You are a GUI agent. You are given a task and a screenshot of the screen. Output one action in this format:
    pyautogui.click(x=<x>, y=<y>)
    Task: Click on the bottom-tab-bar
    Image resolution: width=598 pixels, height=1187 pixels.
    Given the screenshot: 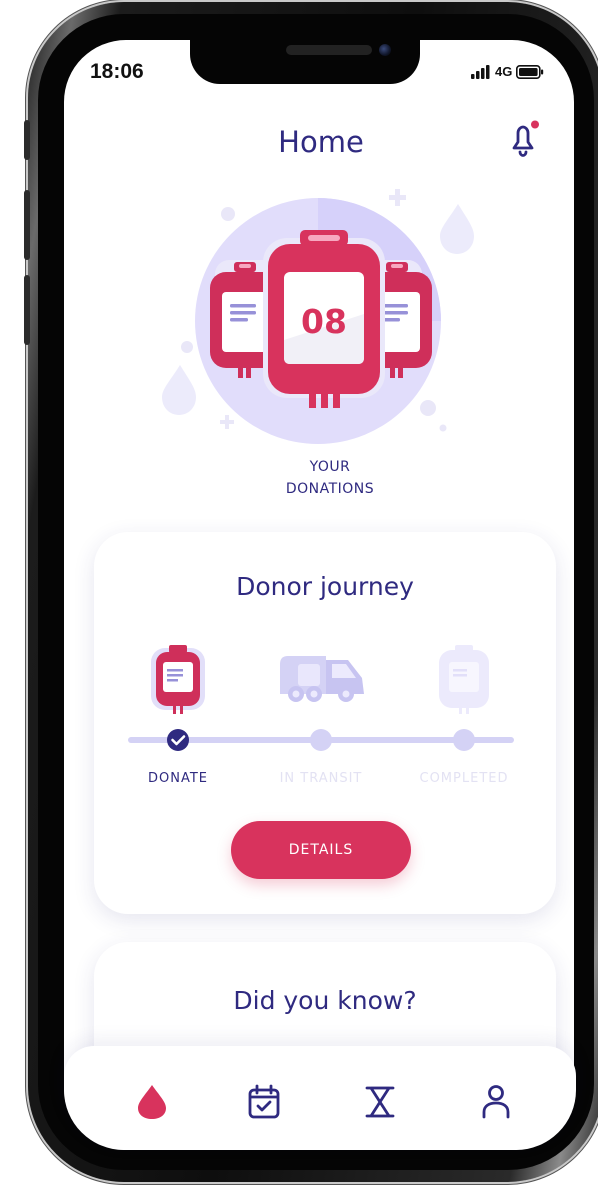 What is the action you would take?
    pyautogui.click(x=320, y=1098)
    